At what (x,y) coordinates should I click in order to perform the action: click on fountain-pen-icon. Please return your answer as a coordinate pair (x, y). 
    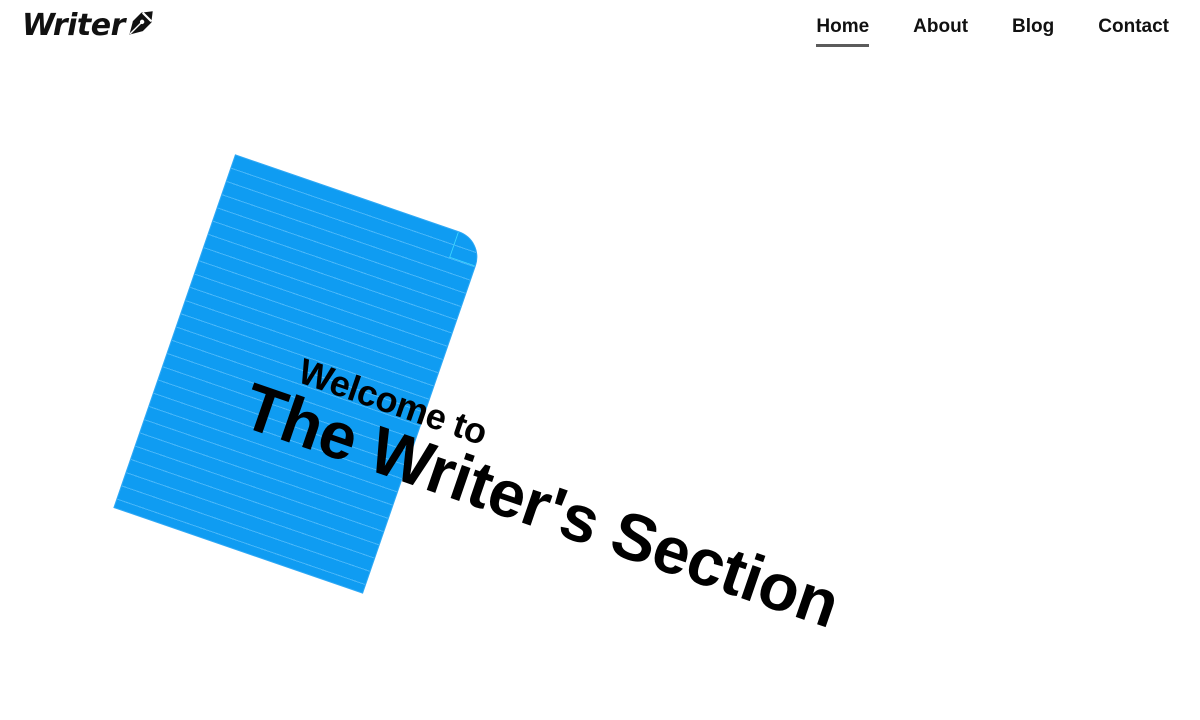
    Looking at the image, I should click on (140, 24).